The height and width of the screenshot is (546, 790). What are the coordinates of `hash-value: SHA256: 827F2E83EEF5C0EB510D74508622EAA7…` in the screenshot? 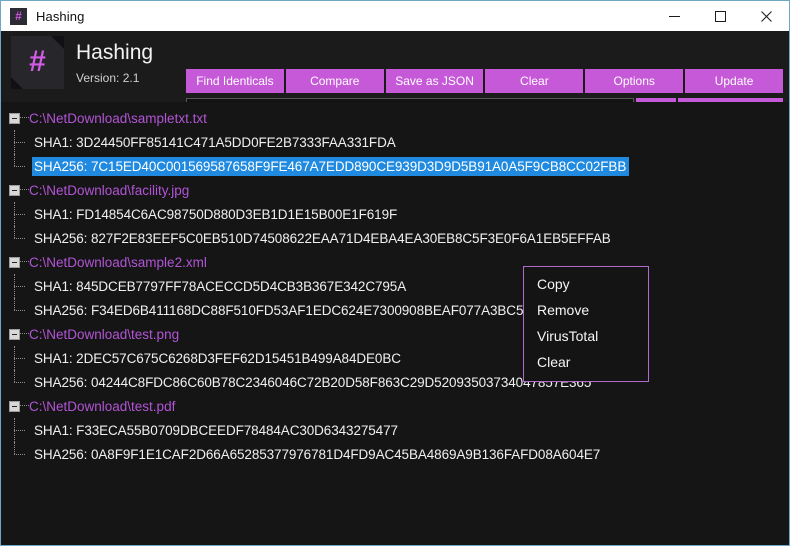 It's located at (322, 238).